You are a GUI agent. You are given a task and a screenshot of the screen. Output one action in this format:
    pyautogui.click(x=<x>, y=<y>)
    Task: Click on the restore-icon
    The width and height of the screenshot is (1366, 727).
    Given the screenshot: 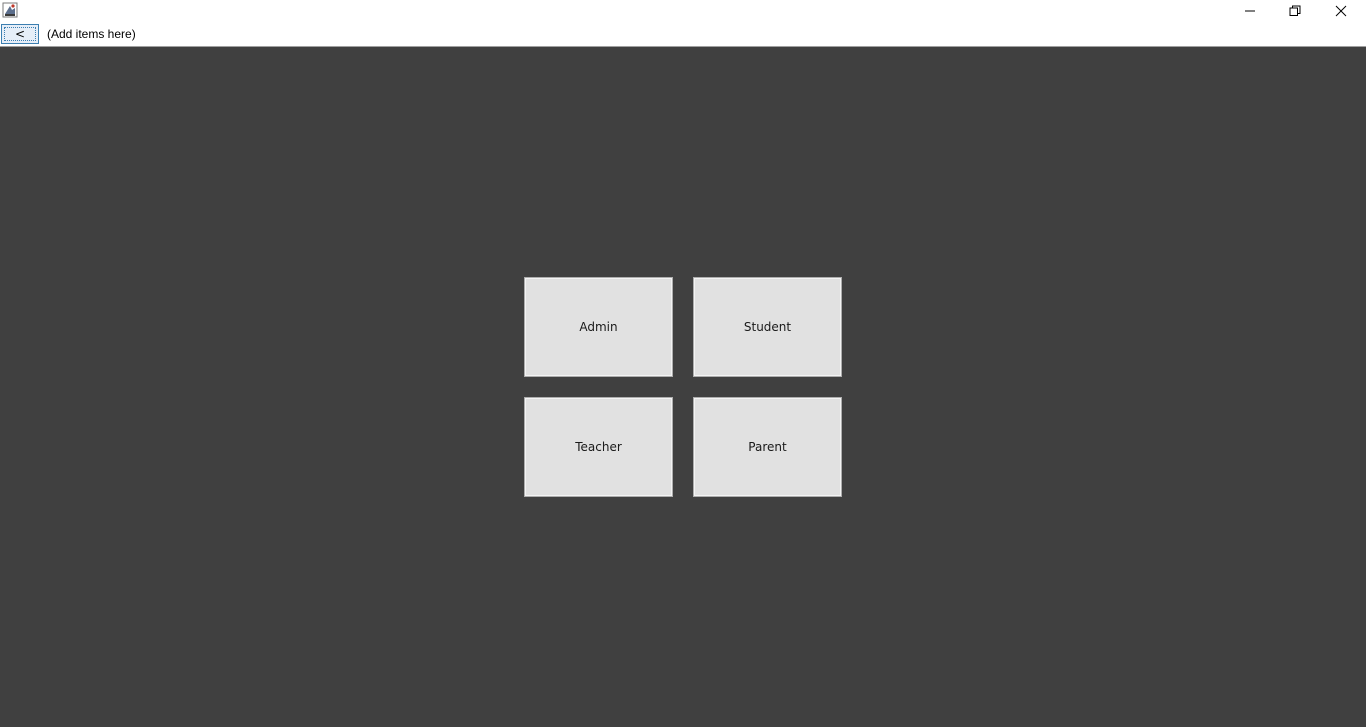 What is the action you would take?
    pyautogui.click(x=1295, y=11)
    